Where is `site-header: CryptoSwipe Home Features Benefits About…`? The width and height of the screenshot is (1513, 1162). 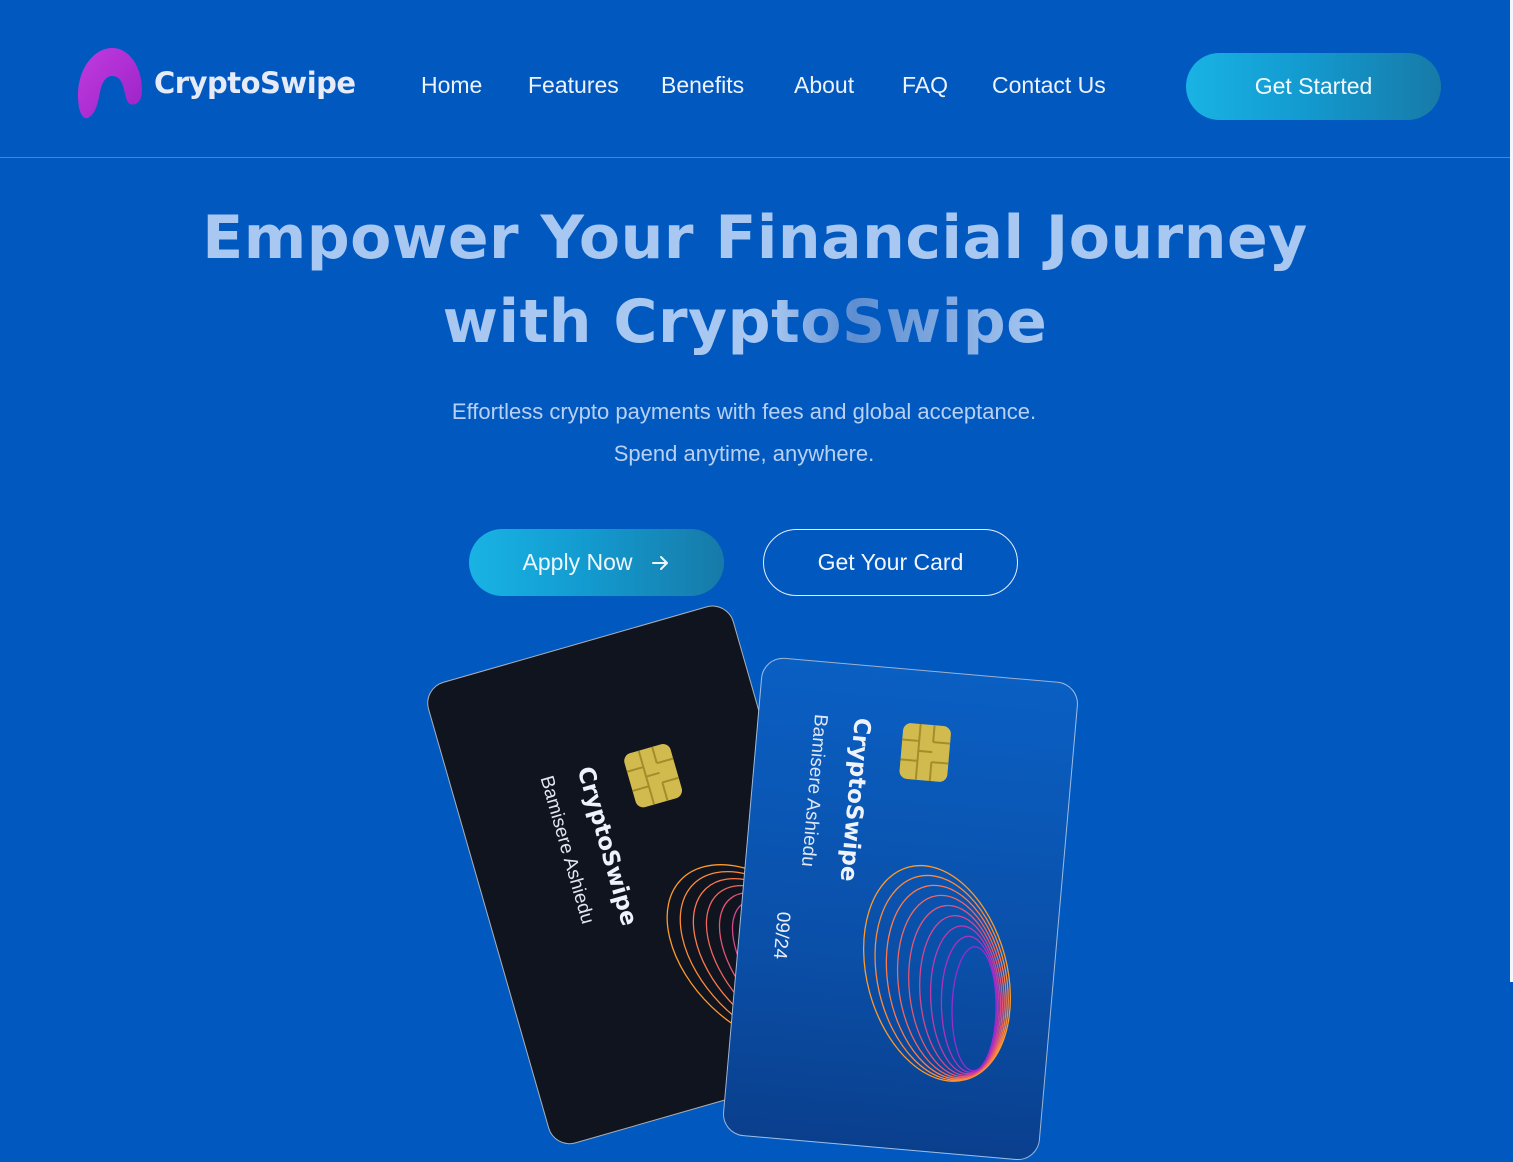
site-header: CryptoSwipe Home Features Benefits About… is located at coordinates (755, 79).